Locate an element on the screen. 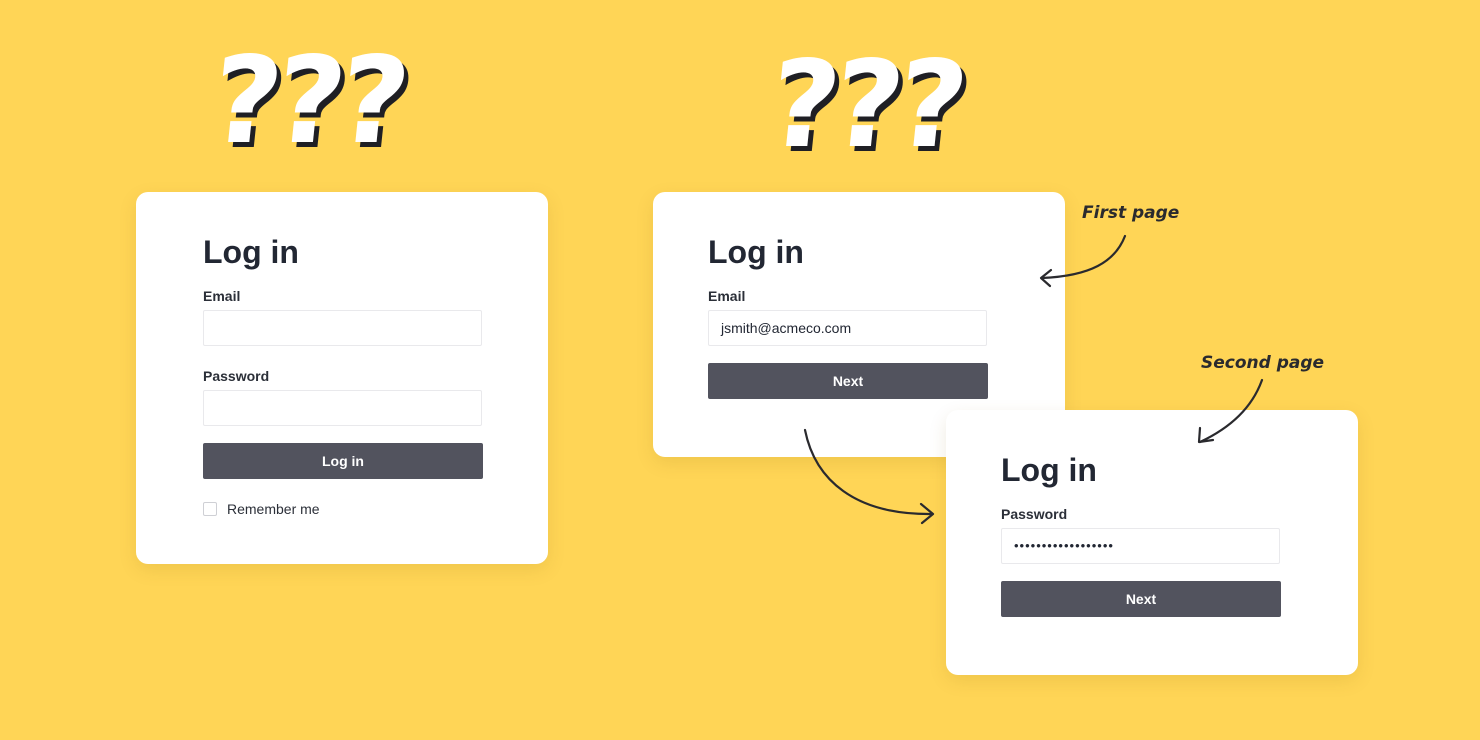  annotation-arrows is located at coordinates (1033, 379).